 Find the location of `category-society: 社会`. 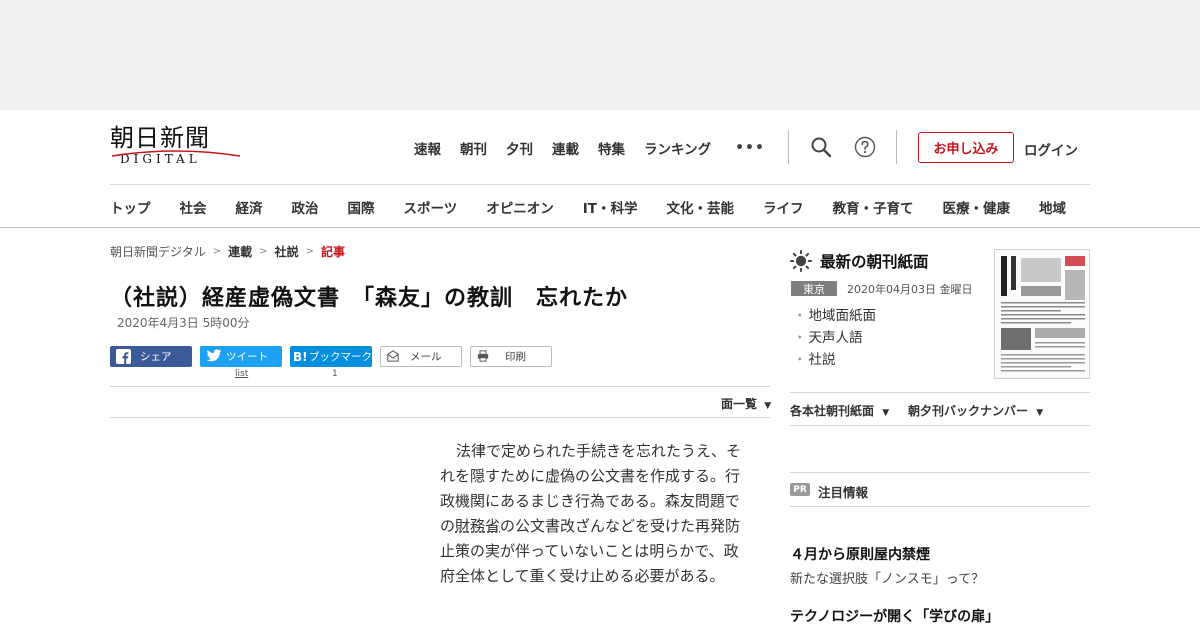

category-society: 社会 is located at coordinates (193, 207).